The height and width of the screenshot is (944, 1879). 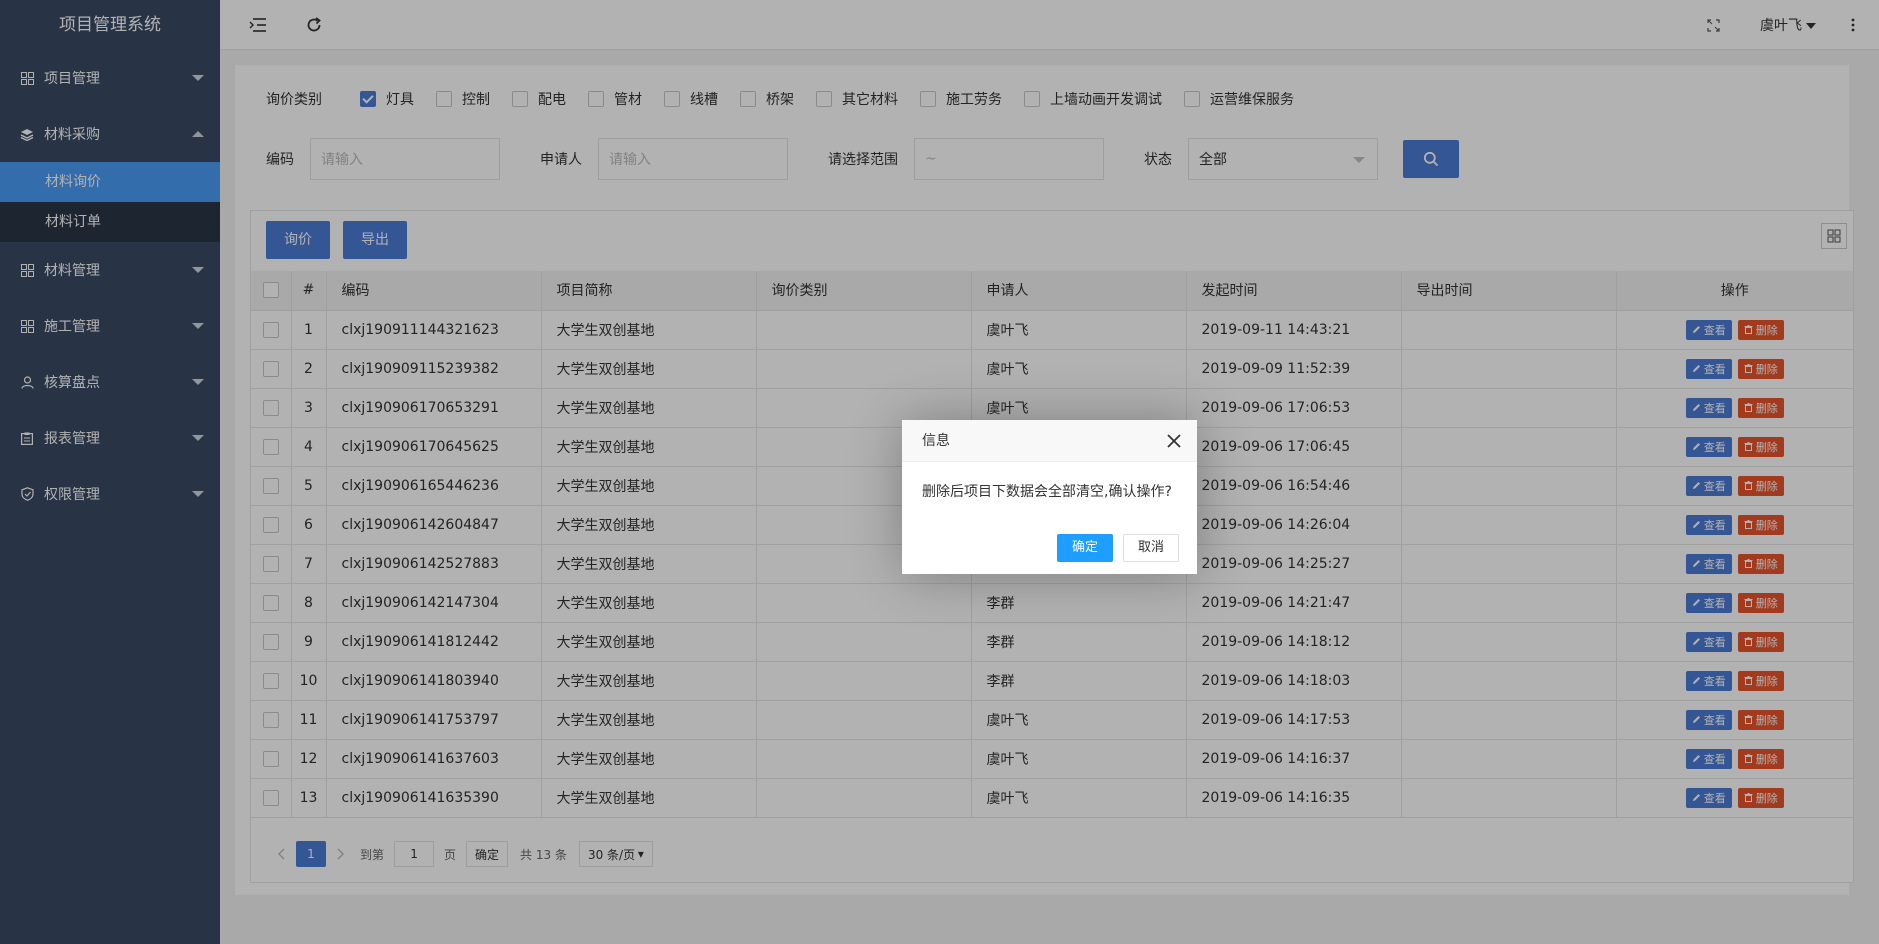 I want to click on confirm-dialog: 信息 删除后项目下数据会全部清空,确认操作? 确定 取消, so click(x=1049, y=497).